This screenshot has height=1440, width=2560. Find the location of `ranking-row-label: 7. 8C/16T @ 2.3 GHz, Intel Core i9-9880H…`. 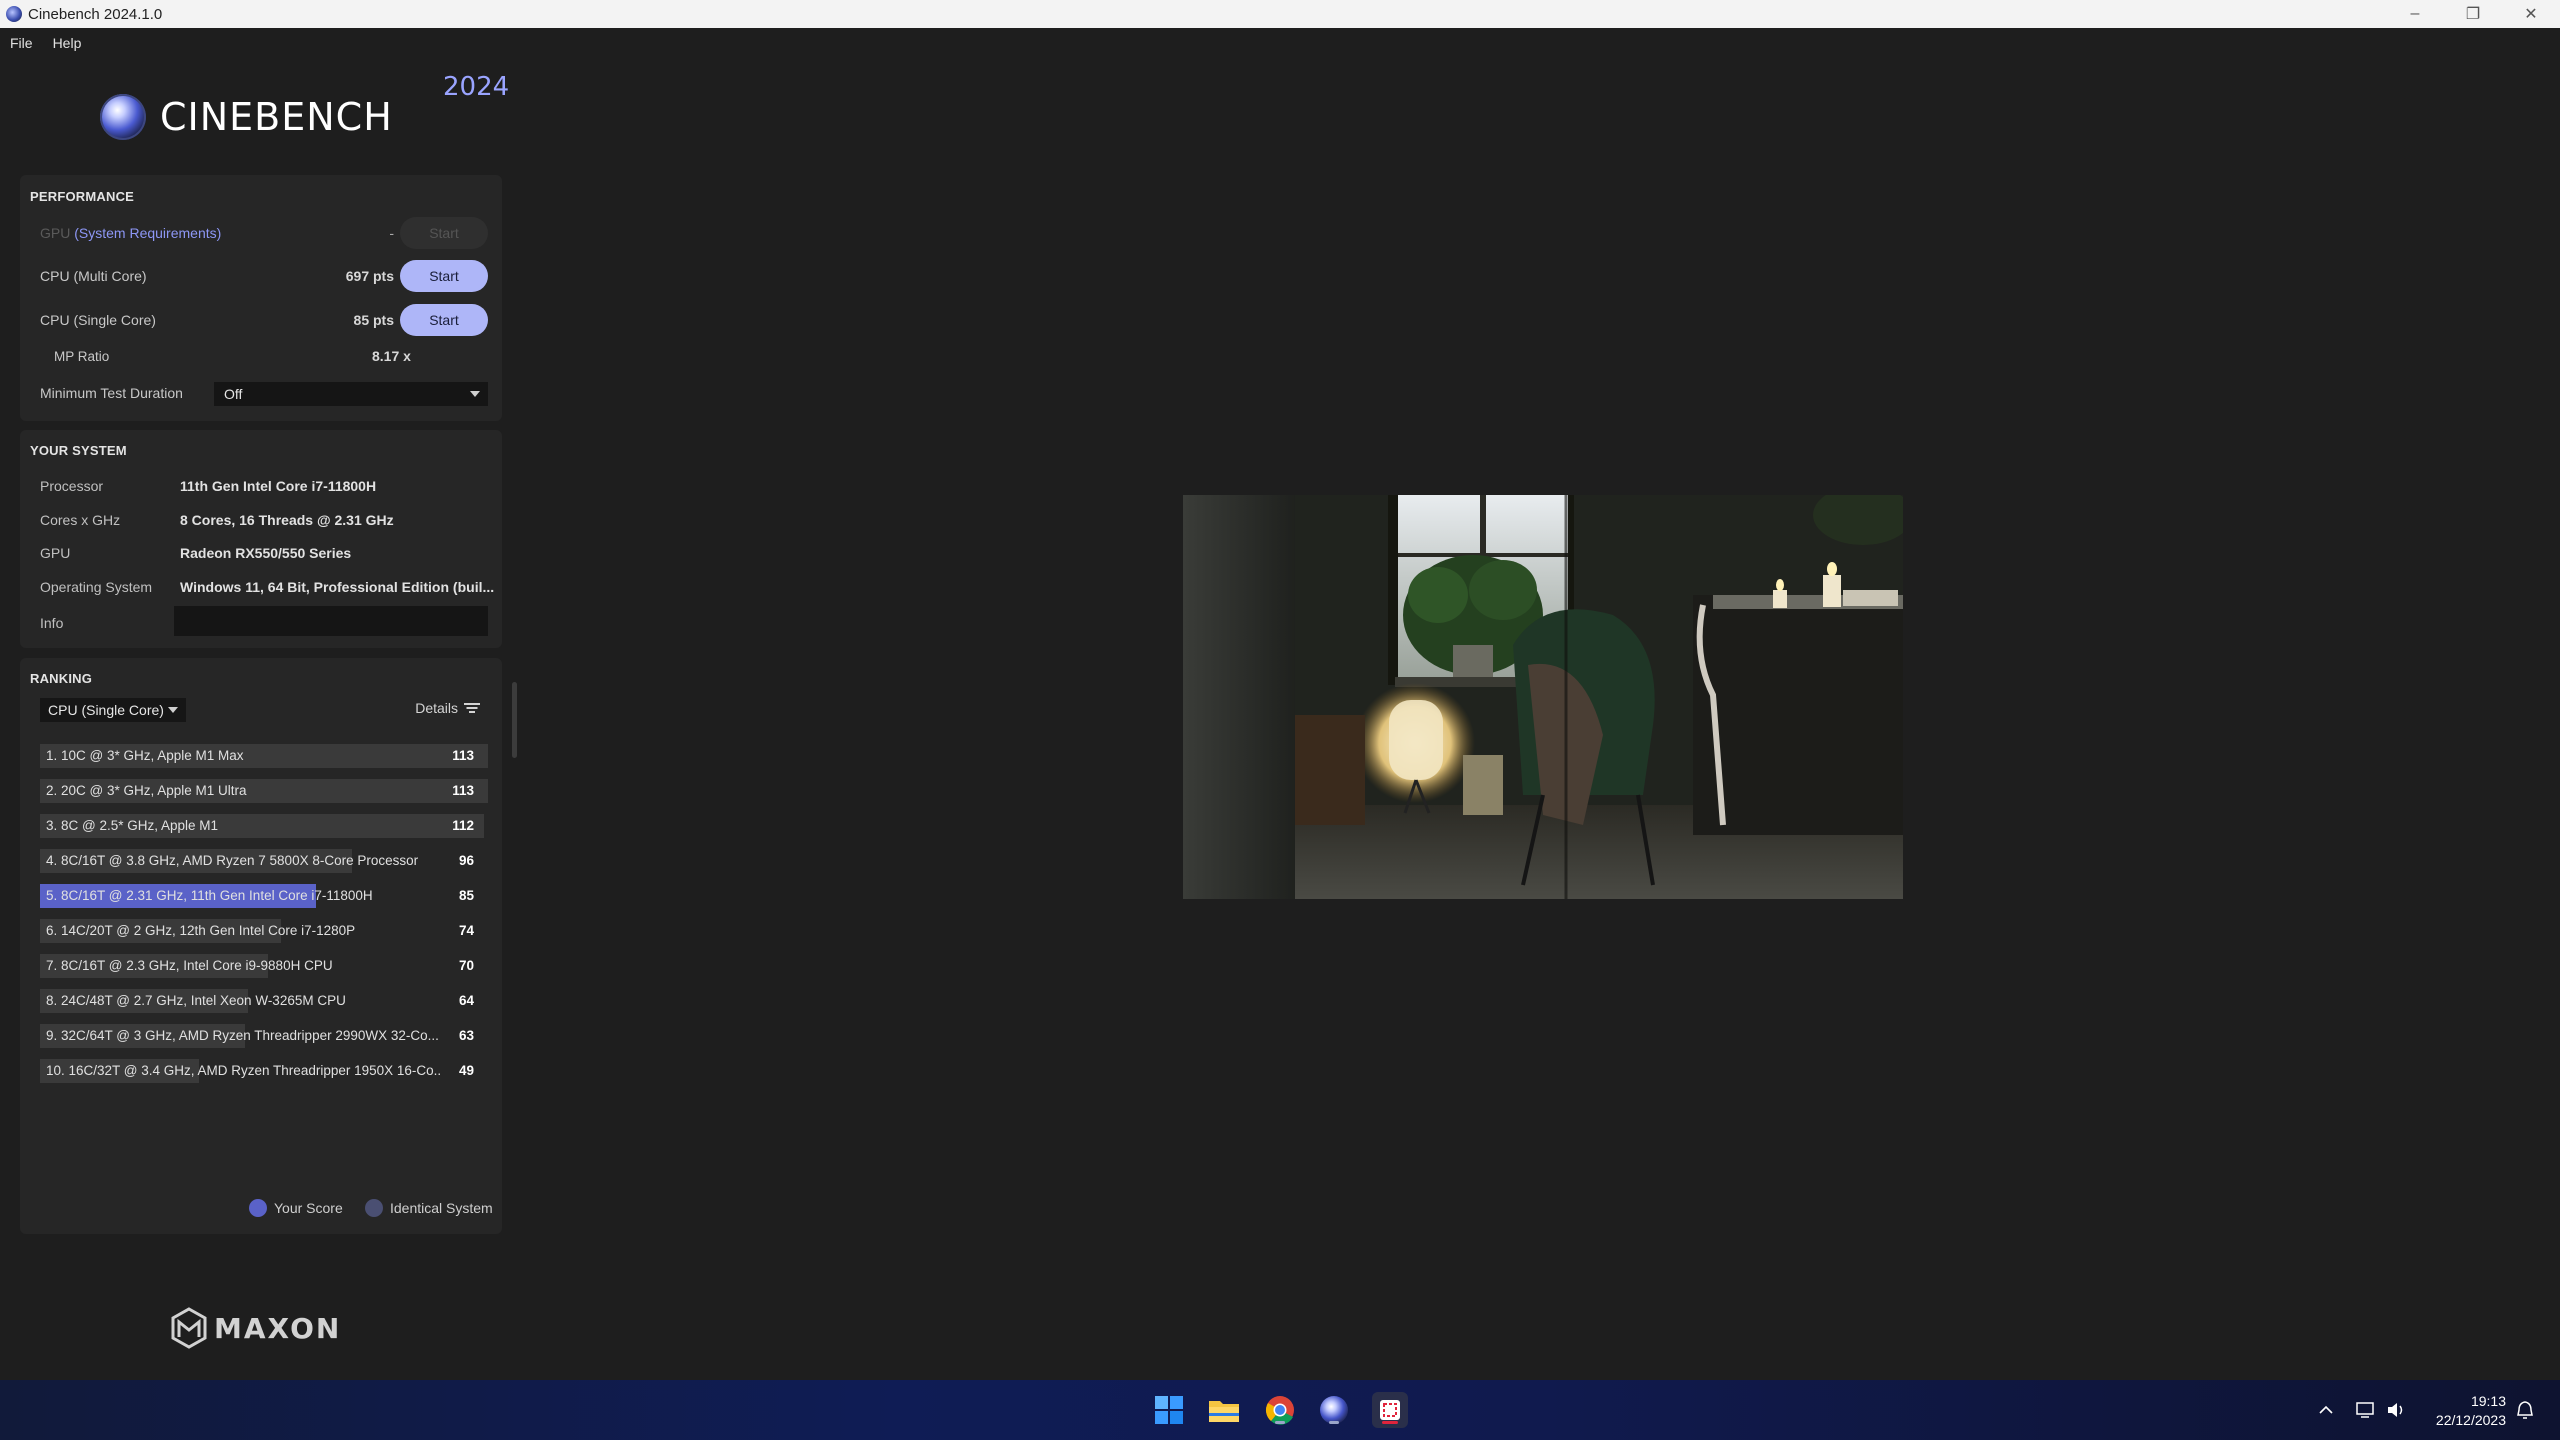

ranking-row-label: 7. 8C/16T @ 2.3 GHz, Intel Core i9-9880H… is located at coordinates (189, 965).